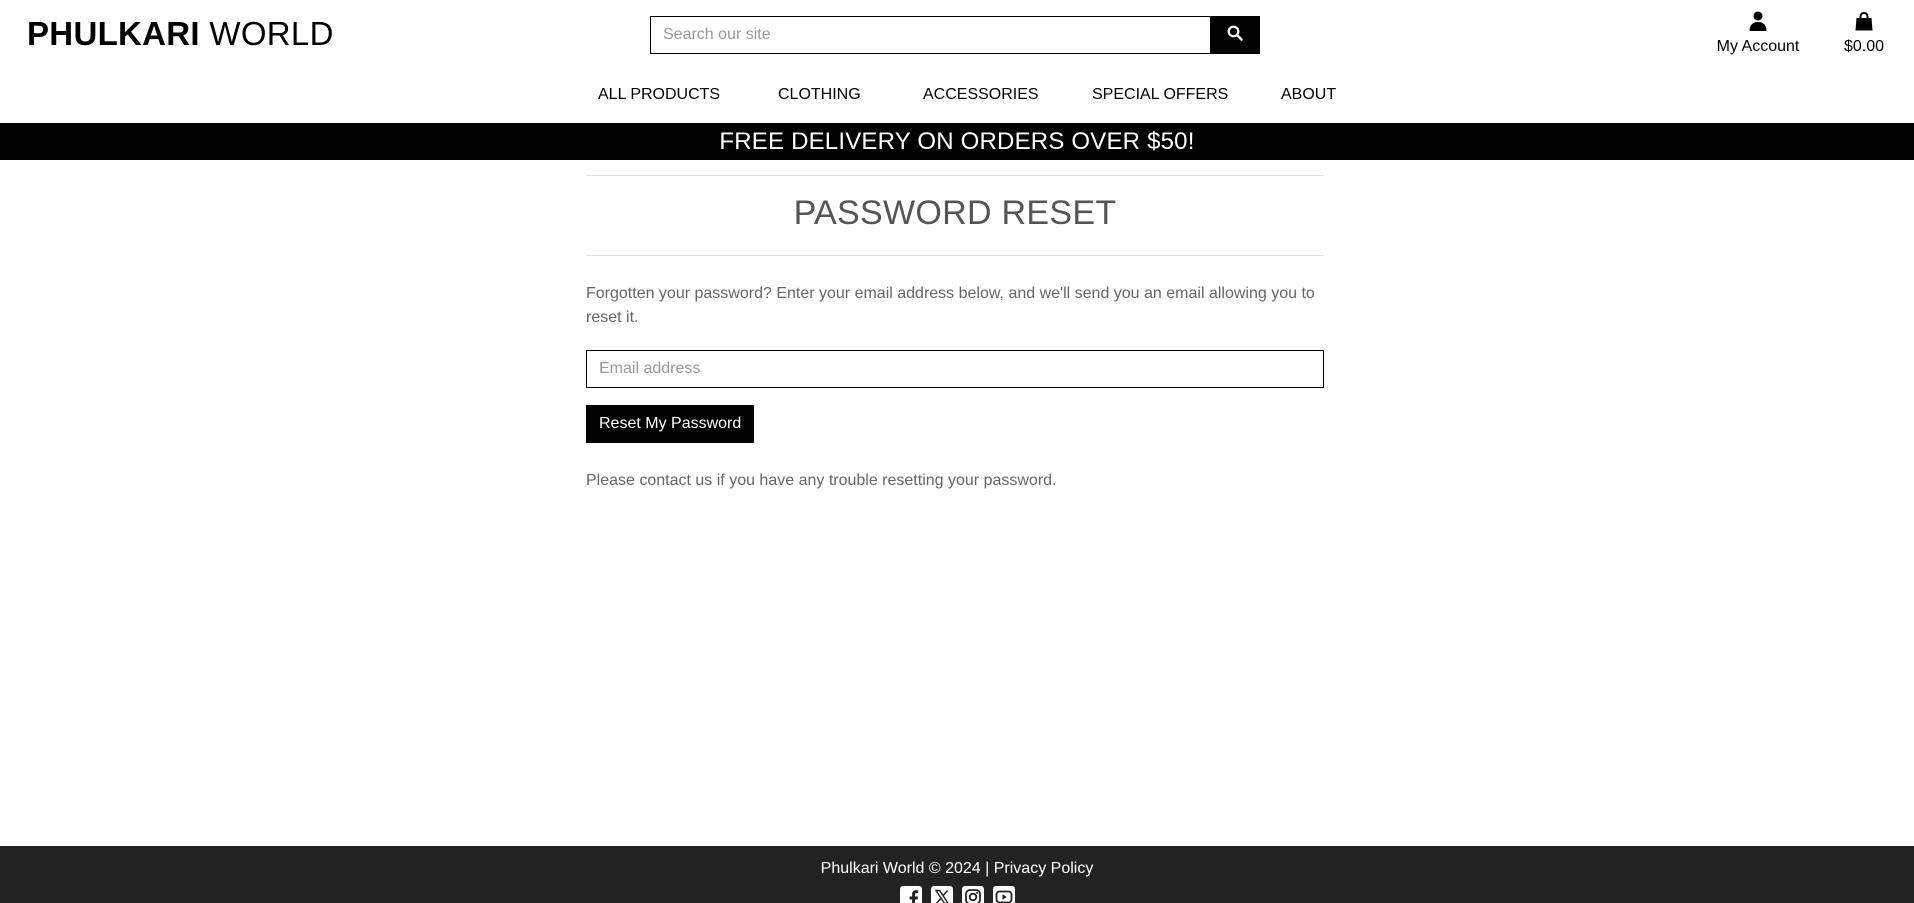 The image size is (1914, 903). What do you see at coordinates (930, 35) in the screenshot?
I see `search-input` at bounding box center [930, 35].